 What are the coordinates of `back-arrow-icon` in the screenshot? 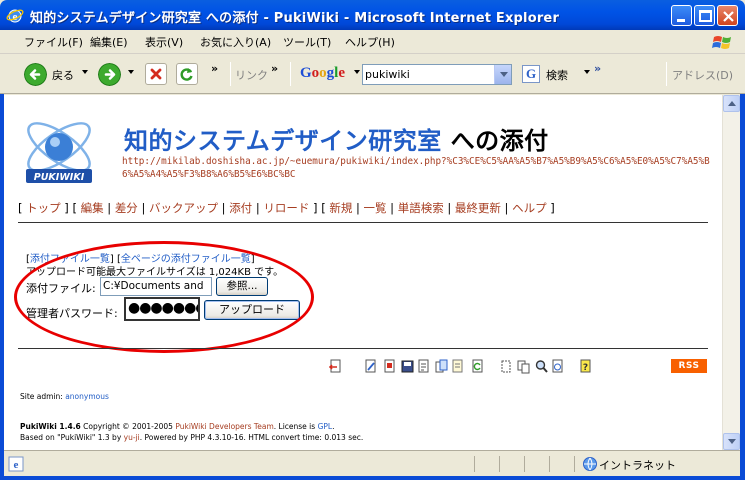 It's located at (35, 74).